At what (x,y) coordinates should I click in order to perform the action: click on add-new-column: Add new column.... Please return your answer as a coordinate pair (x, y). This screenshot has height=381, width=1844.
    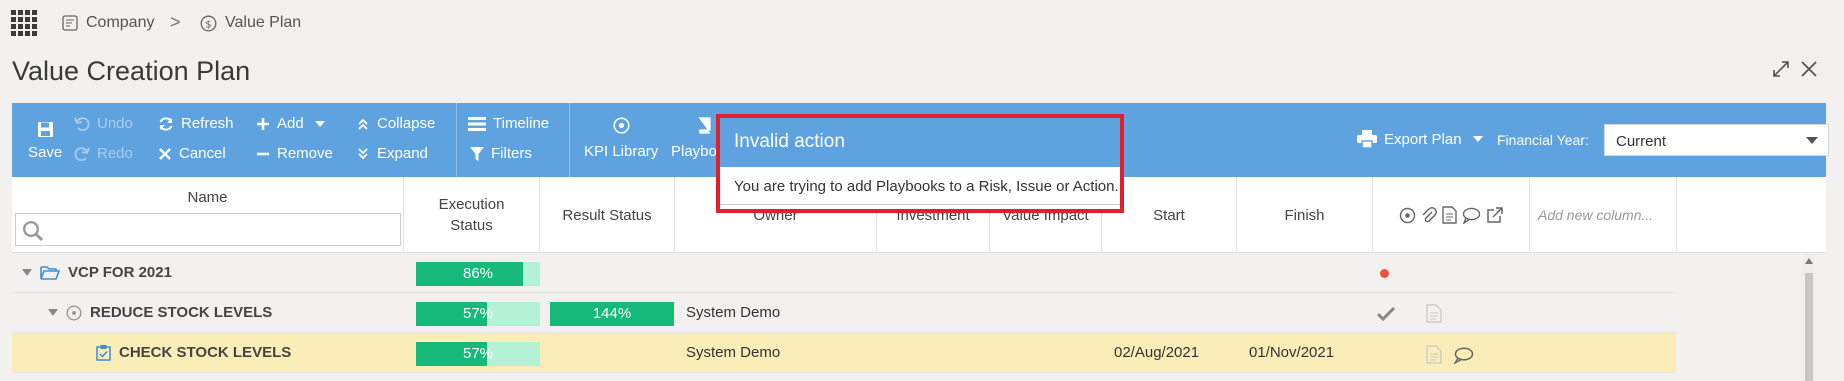
    Looking at the image, I should click on (1603, 215).